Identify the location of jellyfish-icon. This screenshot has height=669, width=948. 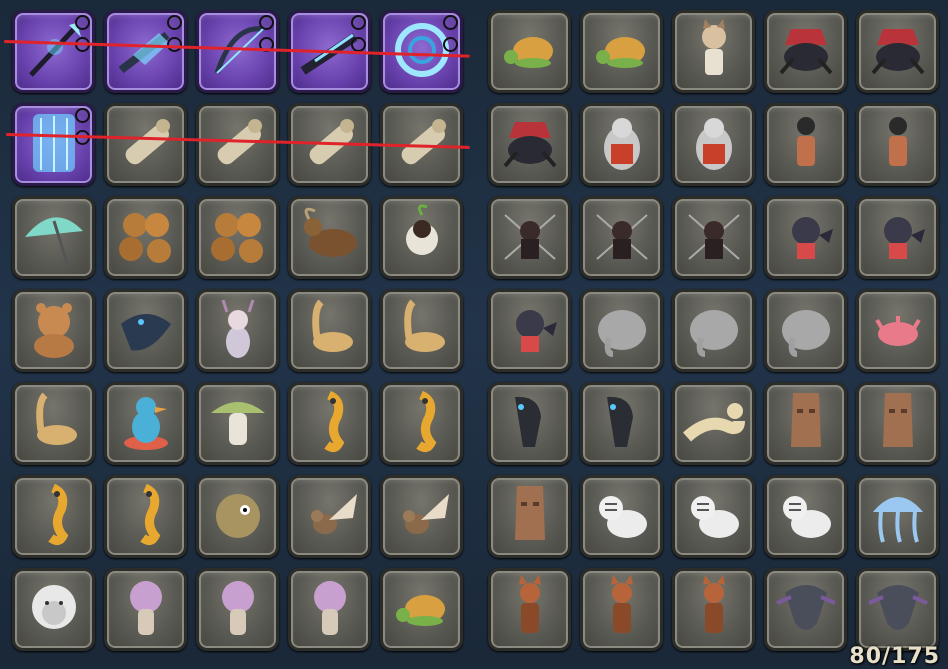
(898, 517).